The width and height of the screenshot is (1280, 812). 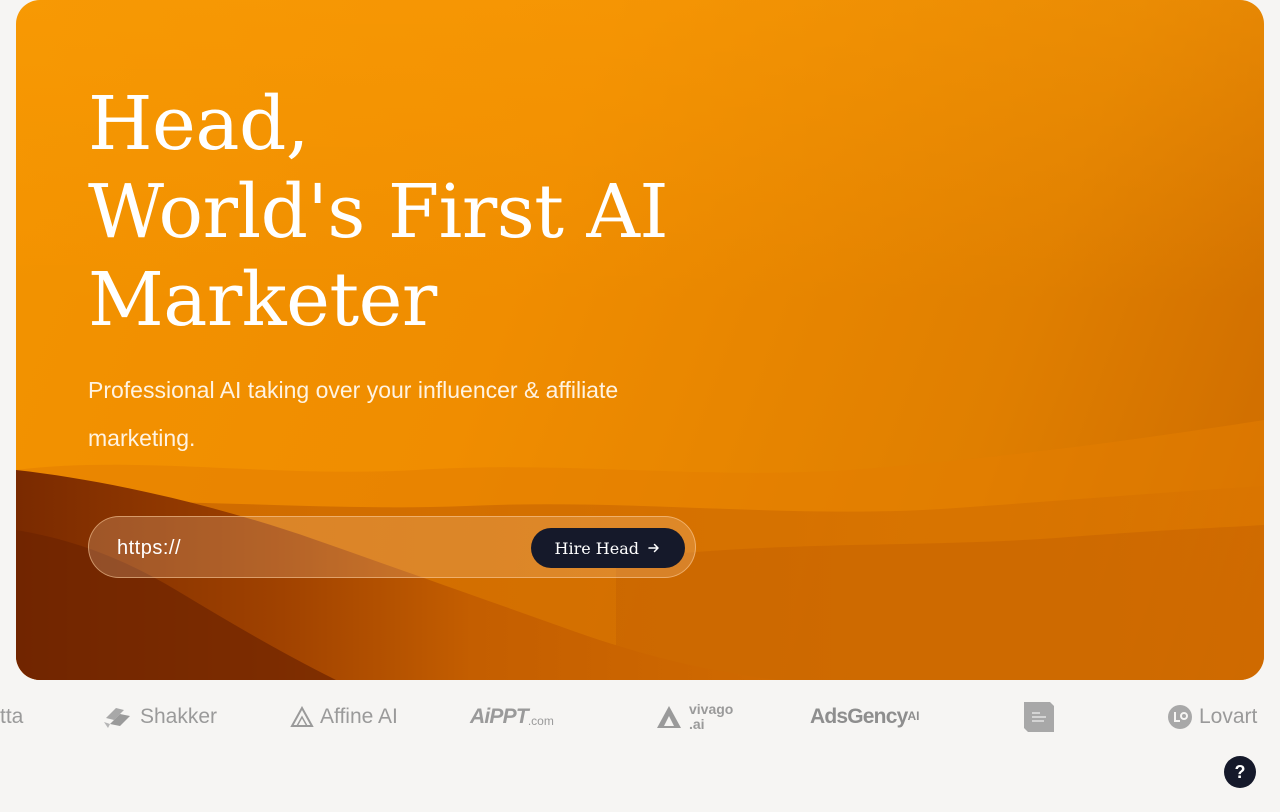 What do you see at coordinates (540, 721) in the screenshot?
I see `logo-aippt-suffix: .com` at bounding box center [540, 721].